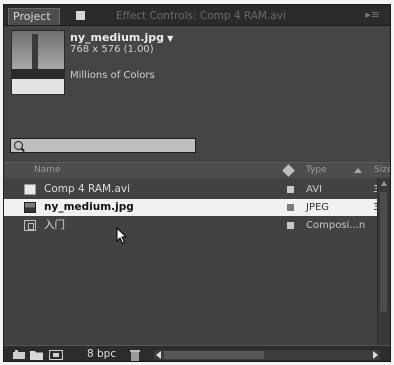 The image size is (394, 365). I want to click on list-item: 入门 Composi...n, so click(190, 225).